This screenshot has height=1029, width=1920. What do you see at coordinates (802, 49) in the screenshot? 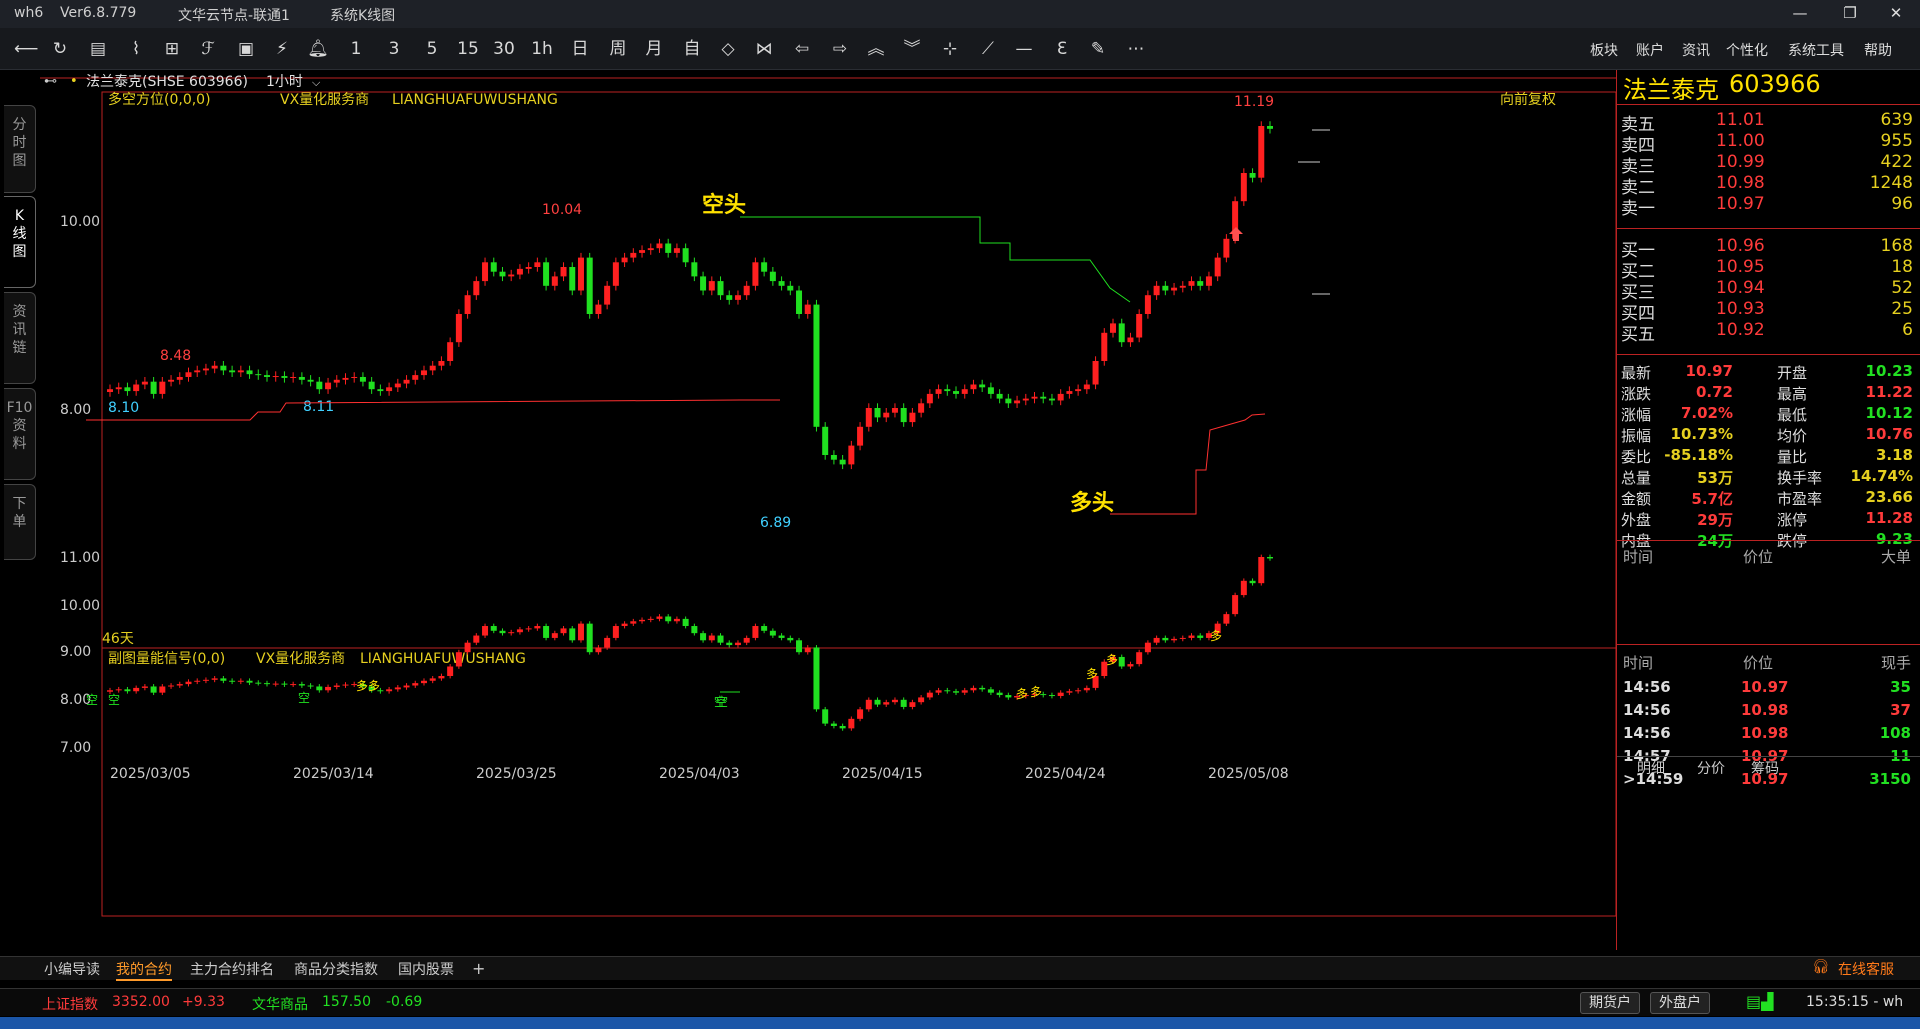
I see `left-icon: ⇦` at bounding box center [802, 49].